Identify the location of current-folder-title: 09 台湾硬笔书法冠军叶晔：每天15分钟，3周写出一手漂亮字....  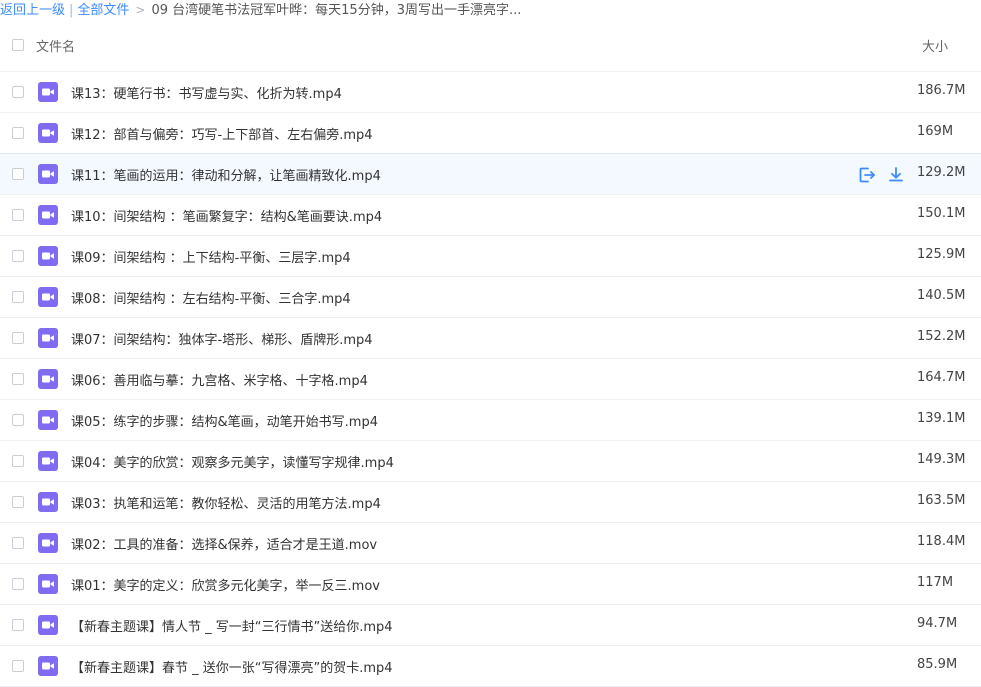
(336, 10).